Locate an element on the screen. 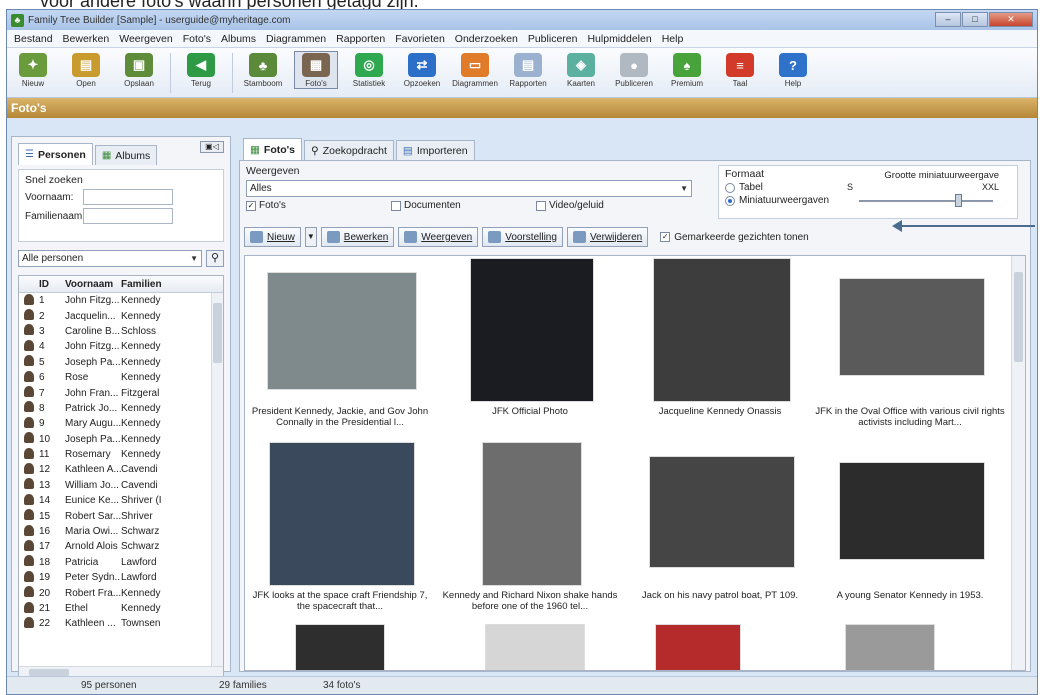 Image resolution: width=1040 pixels, height=695 pixels. thumbnail-size-slider is located at coordinates (926, 200).